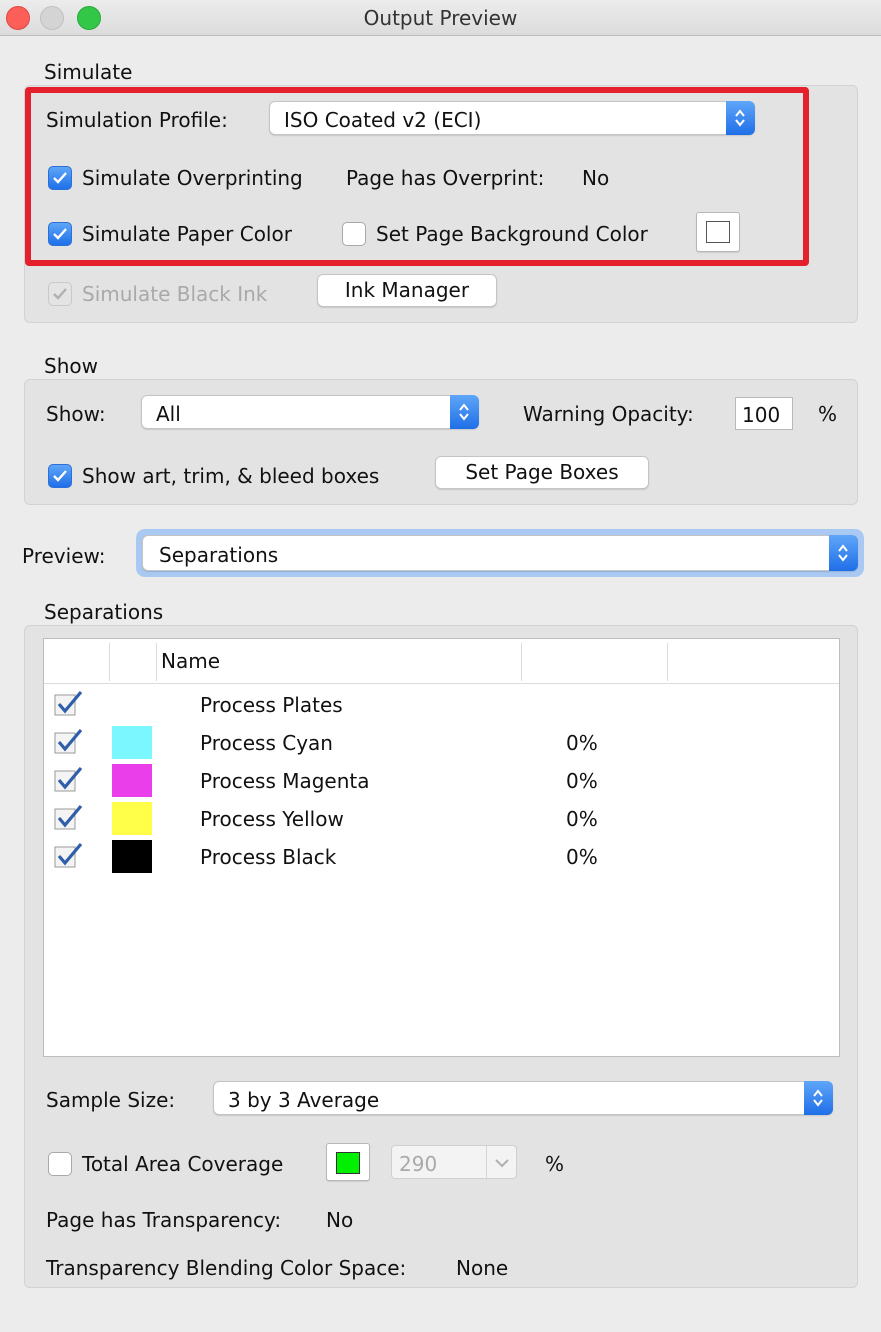 This screenshot has width=881, height=1332. I want to click on page-transparency-label: Page has Transparency:, so click(164, 1220).